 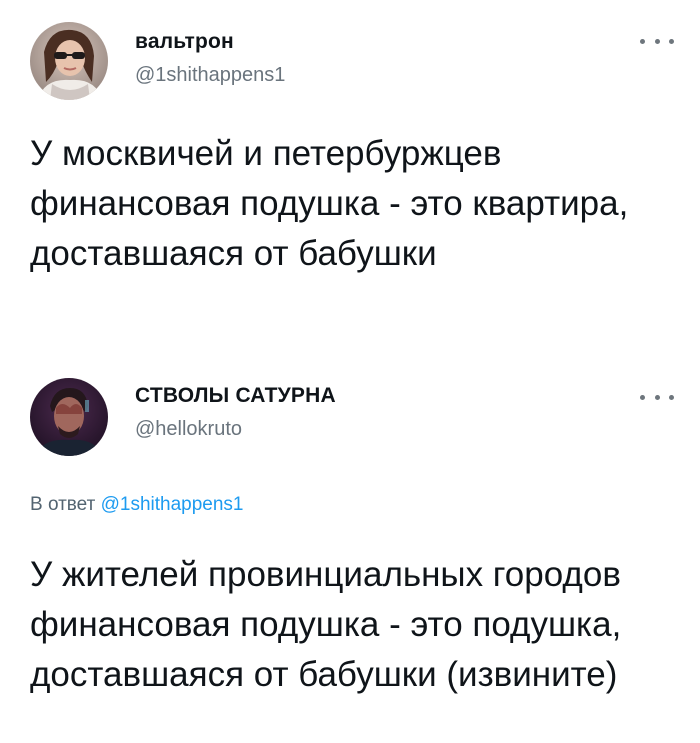 What do you see at coordinates (172, 504) in the screenshot?
I see `reply-mention-link: @1shithappens1` at bounding box center [172, 504].